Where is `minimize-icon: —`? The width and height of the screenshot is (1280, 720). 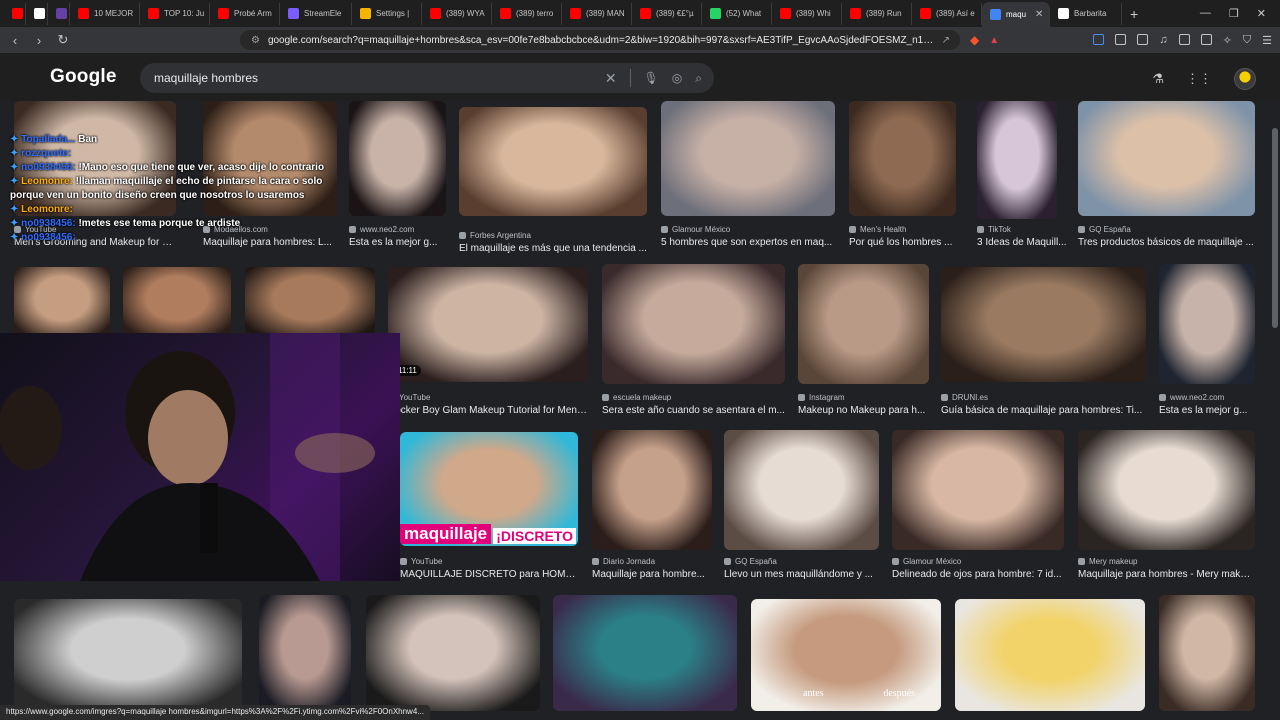
minimize-icon: — is located at coordinates (1205, 13).